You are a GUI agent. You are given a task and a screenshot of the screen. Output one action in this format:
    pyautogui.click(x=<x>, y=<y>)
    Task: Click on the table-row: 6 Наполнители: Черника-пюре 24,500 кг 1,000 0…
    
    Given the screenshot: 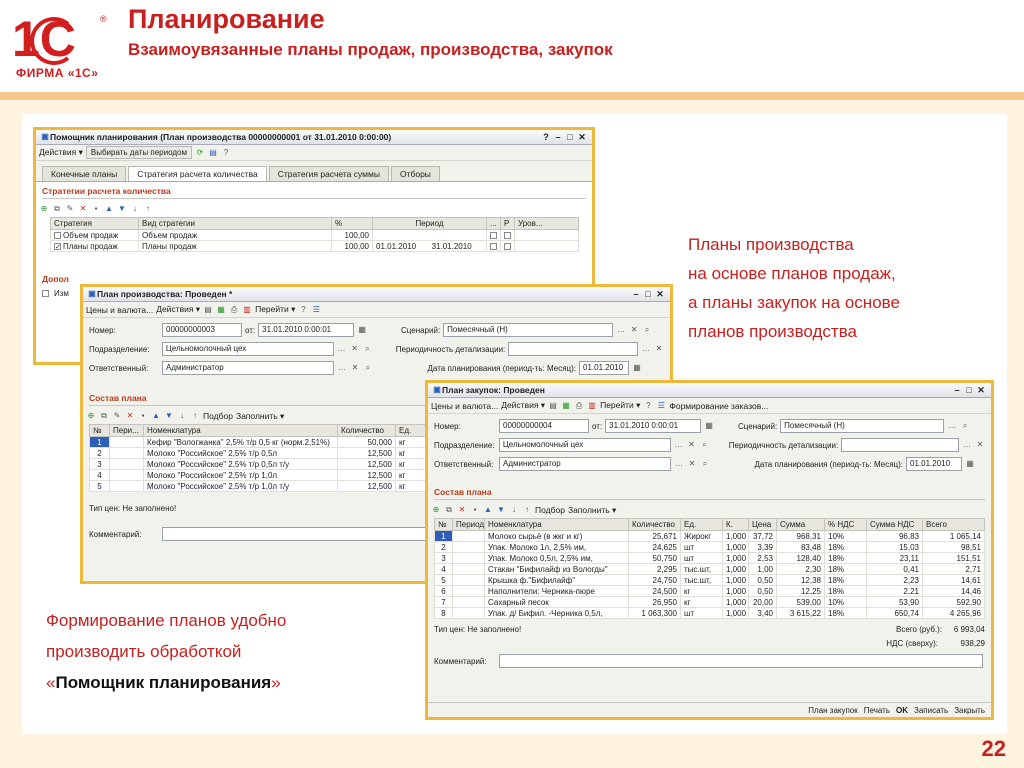 What is the action you would take?
    pyautogui.click(x=709, y=591)
    